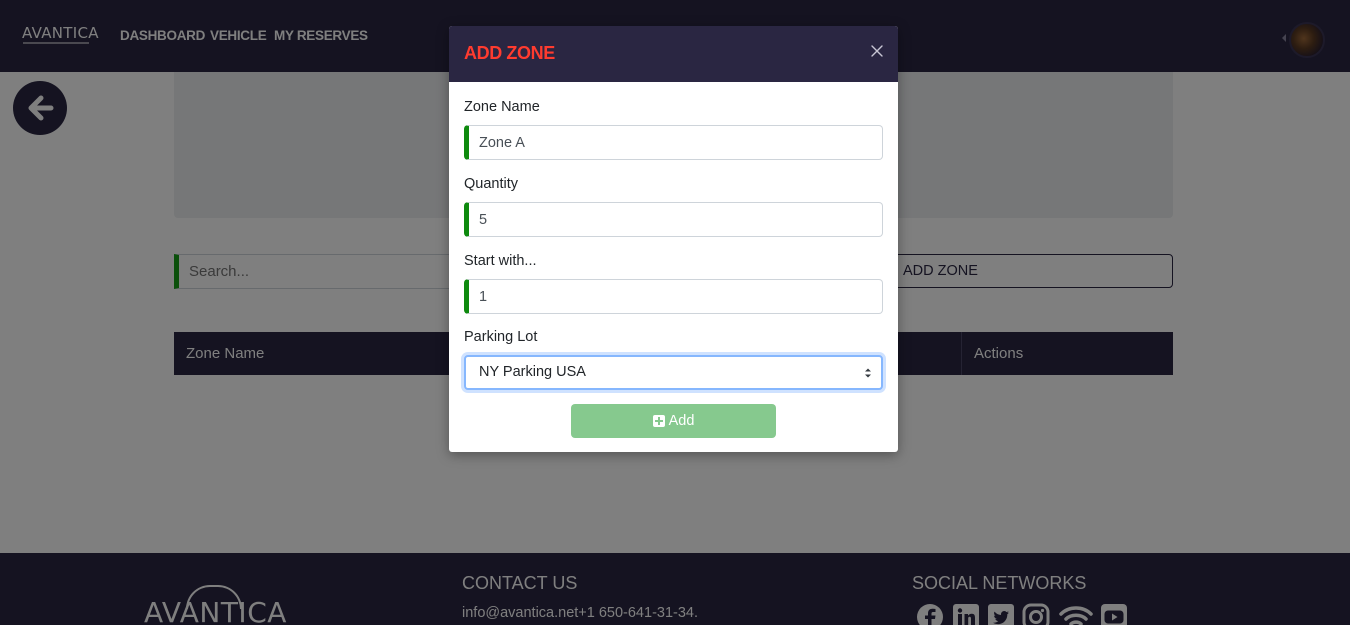 This screenshot has width=1350, height=625. Describe the element at coordinates (681, 421) in the screenshot. I see `add-button-label: Add` at that location.